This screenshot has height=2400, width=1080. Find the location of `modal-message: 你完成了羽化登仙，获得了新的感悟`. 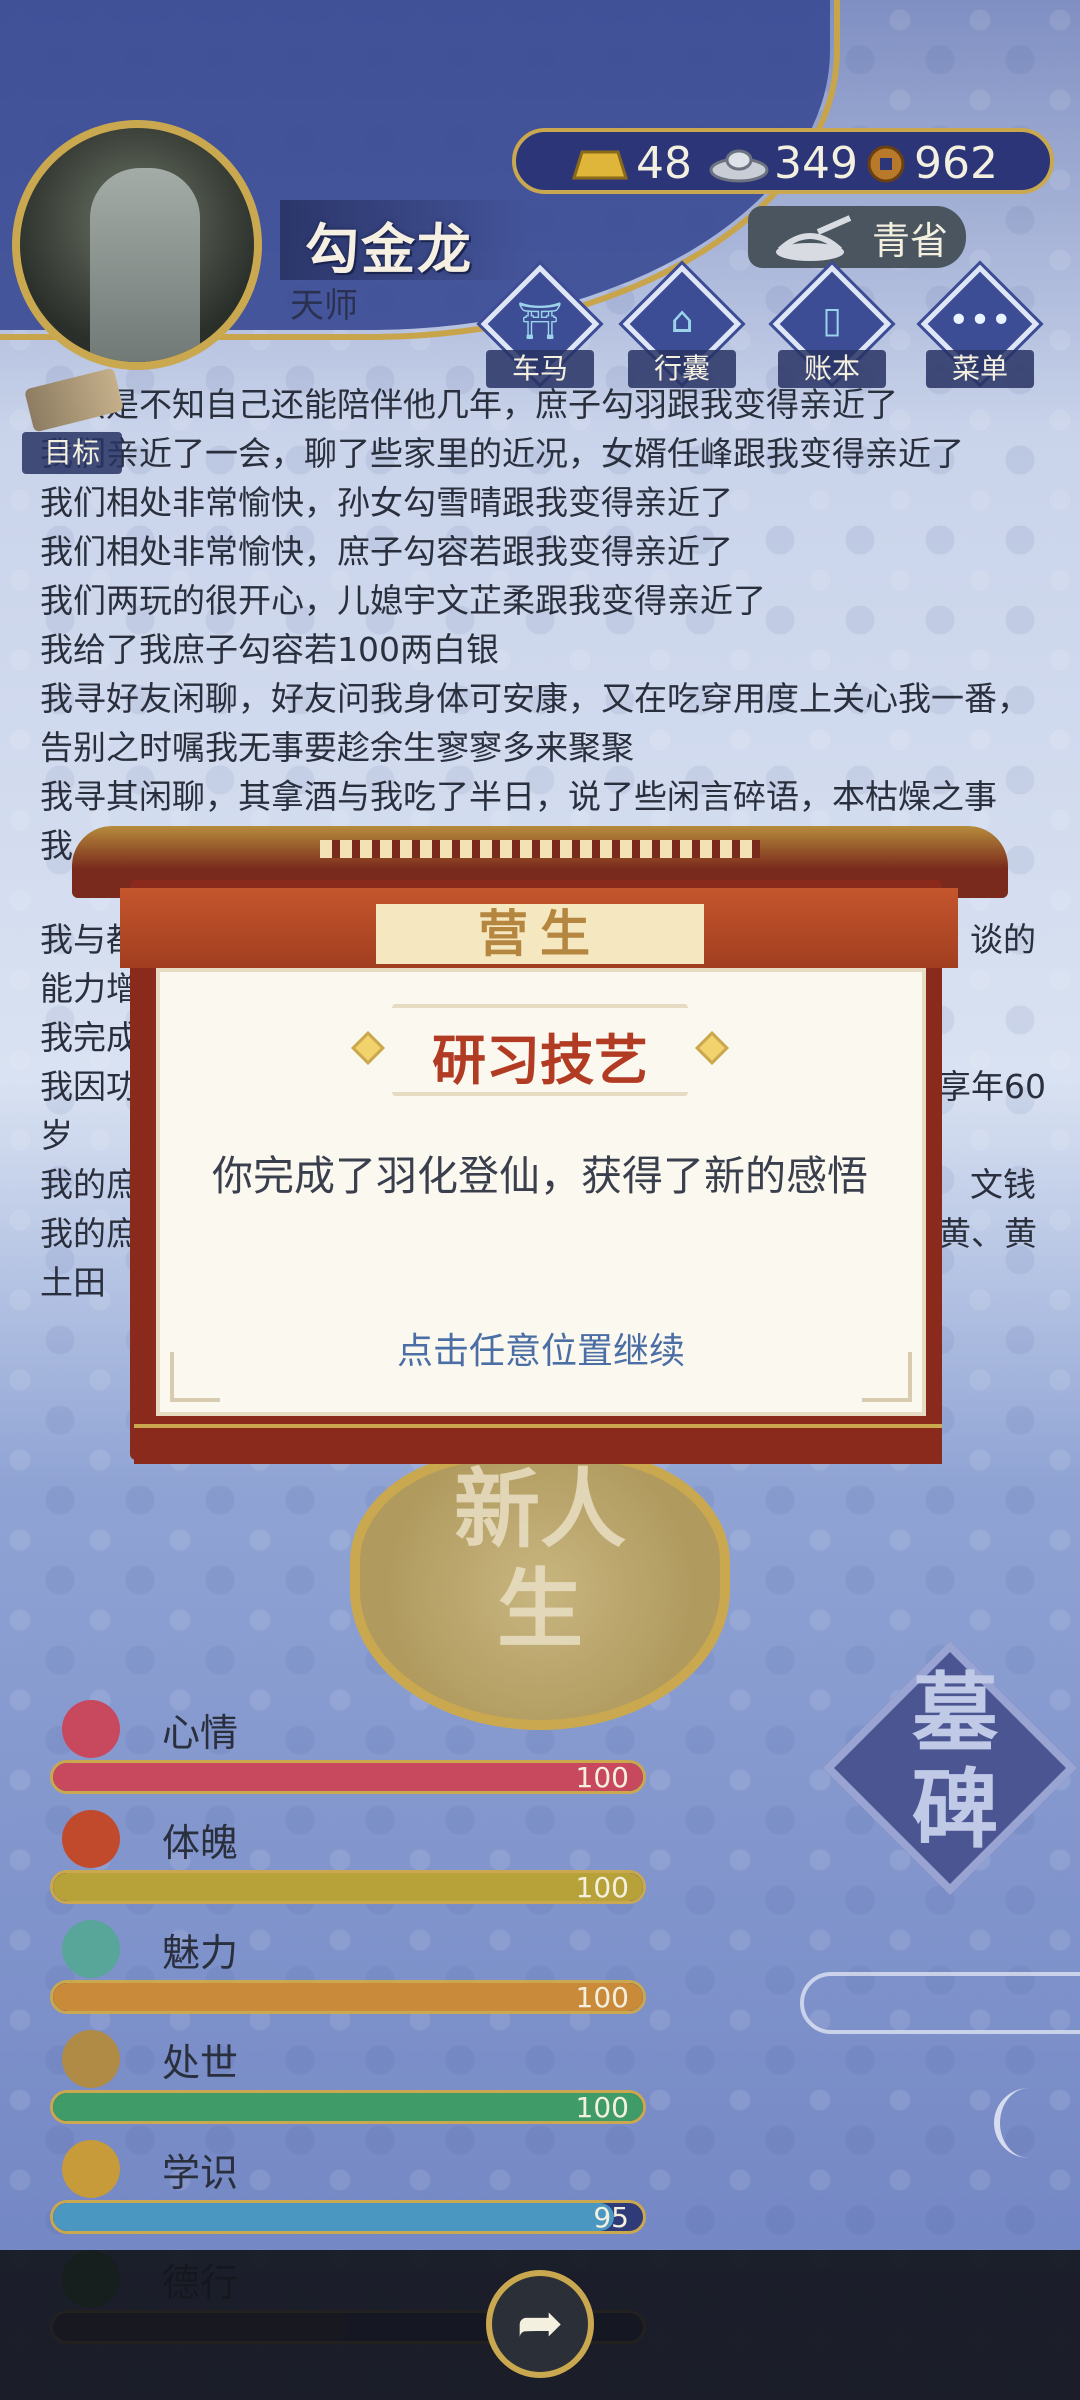

modal-message: 你完成了羽化登仙，获得了新的感悟 is located at coordinates (540, 1176).